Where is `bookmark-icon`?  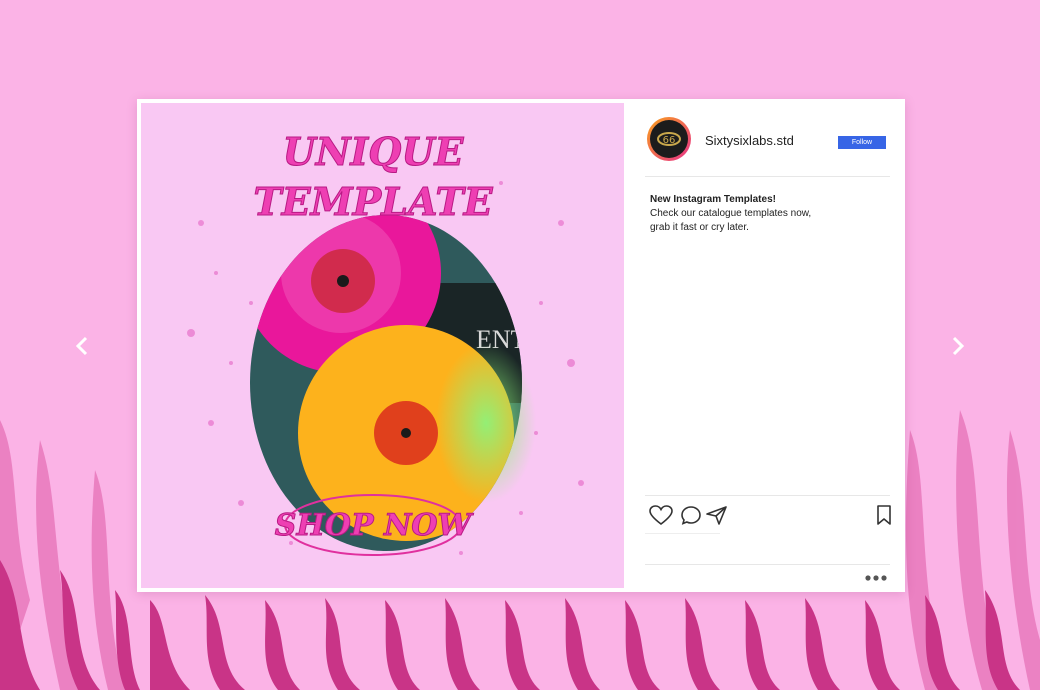
bookmark-icon is located at coordinates (884, 515).